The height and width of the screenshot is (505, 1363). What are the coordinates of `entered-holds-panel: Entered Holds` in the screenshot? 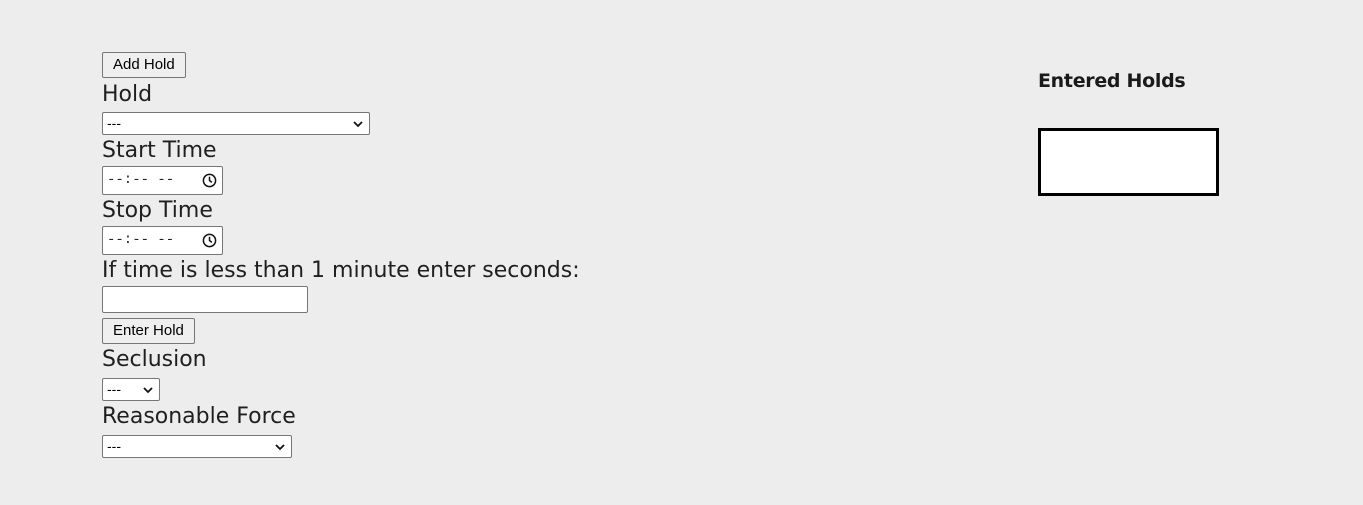 It's located at (1128, 131).